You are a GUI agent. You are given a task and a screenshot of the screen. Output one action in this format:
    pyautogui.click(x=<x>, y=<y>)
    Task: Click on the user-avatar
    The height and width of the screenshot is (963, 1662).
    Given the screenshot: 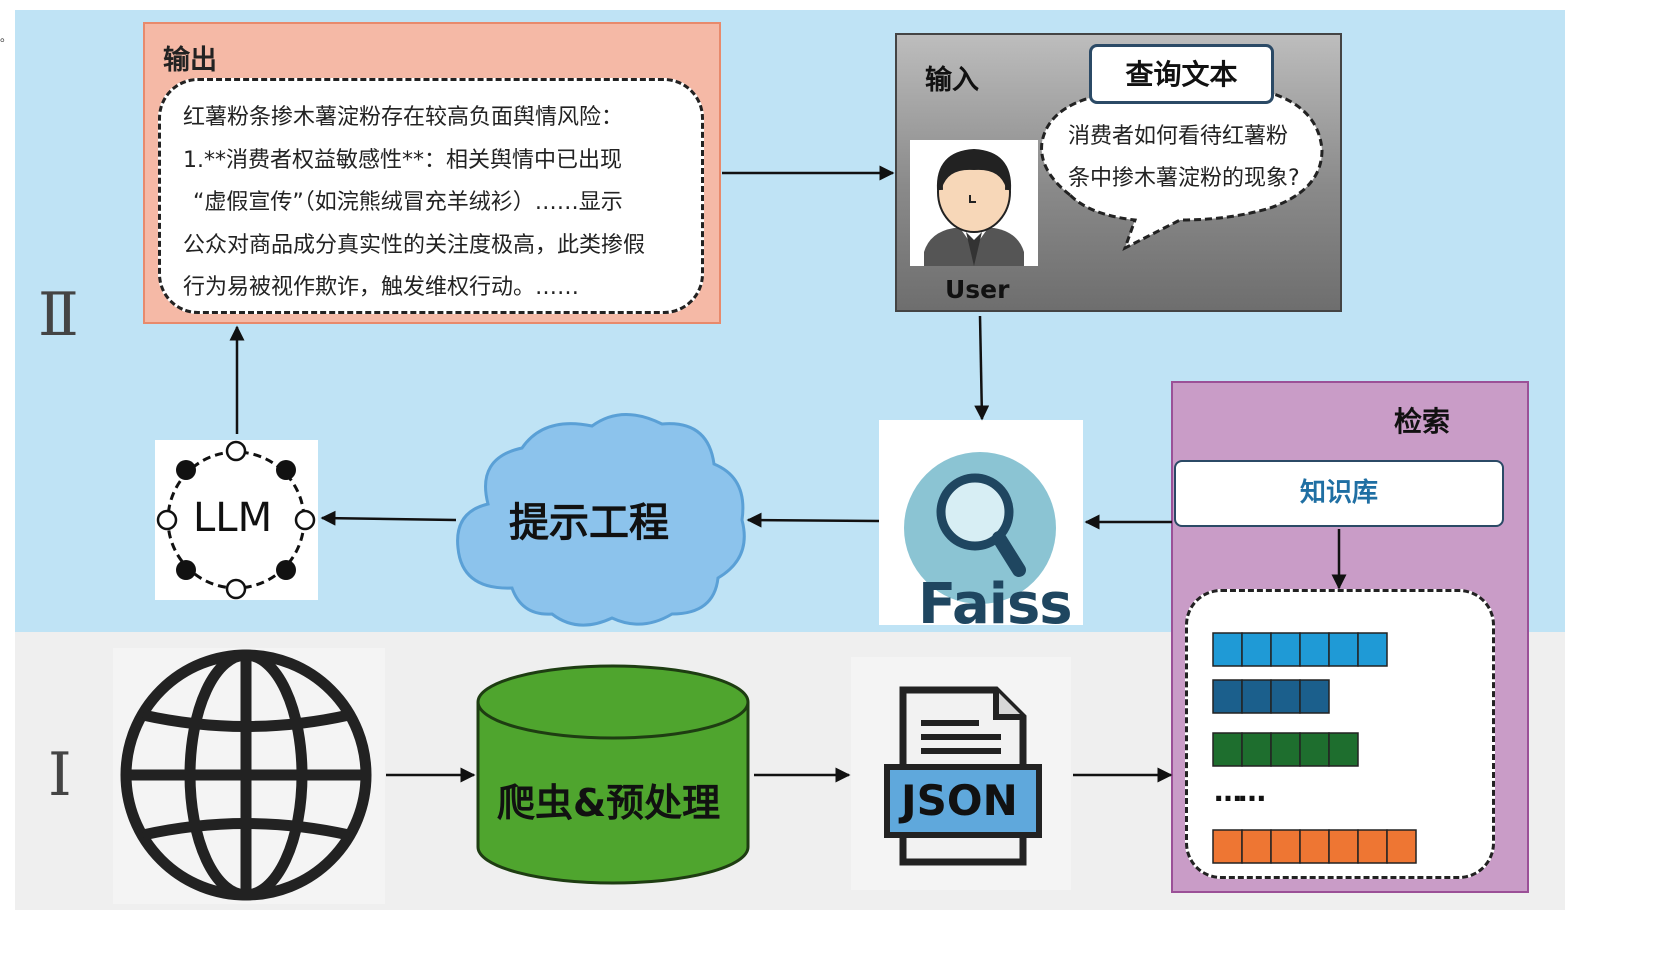 What is the action you would take?
    pyautogui.click(x=974, y=203)
    